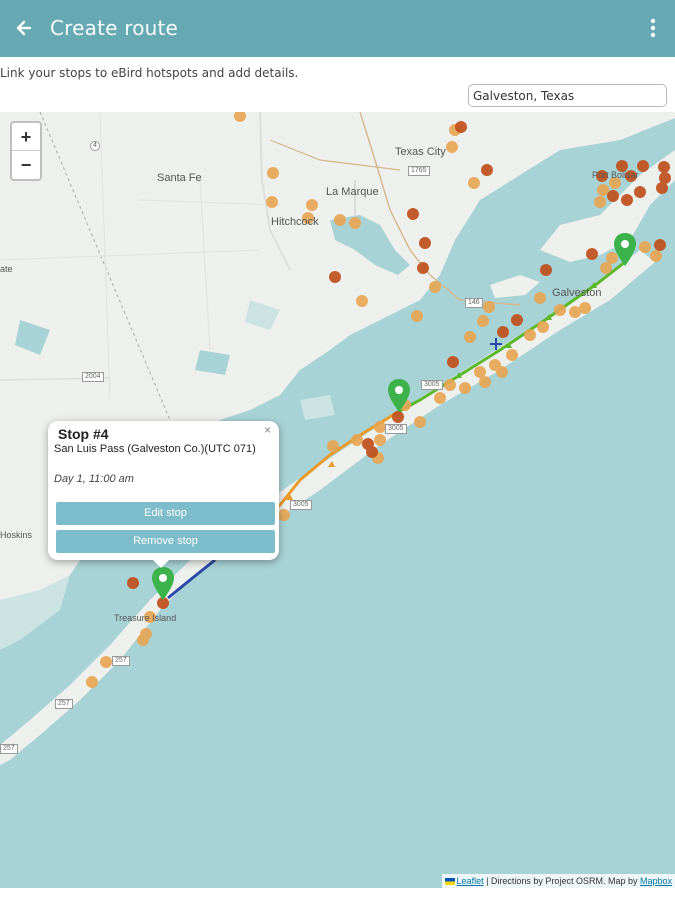 The width and height of the screenshot is (675, 900). I want to click on edit-stop-button: Edit stop, so click(165, 513).